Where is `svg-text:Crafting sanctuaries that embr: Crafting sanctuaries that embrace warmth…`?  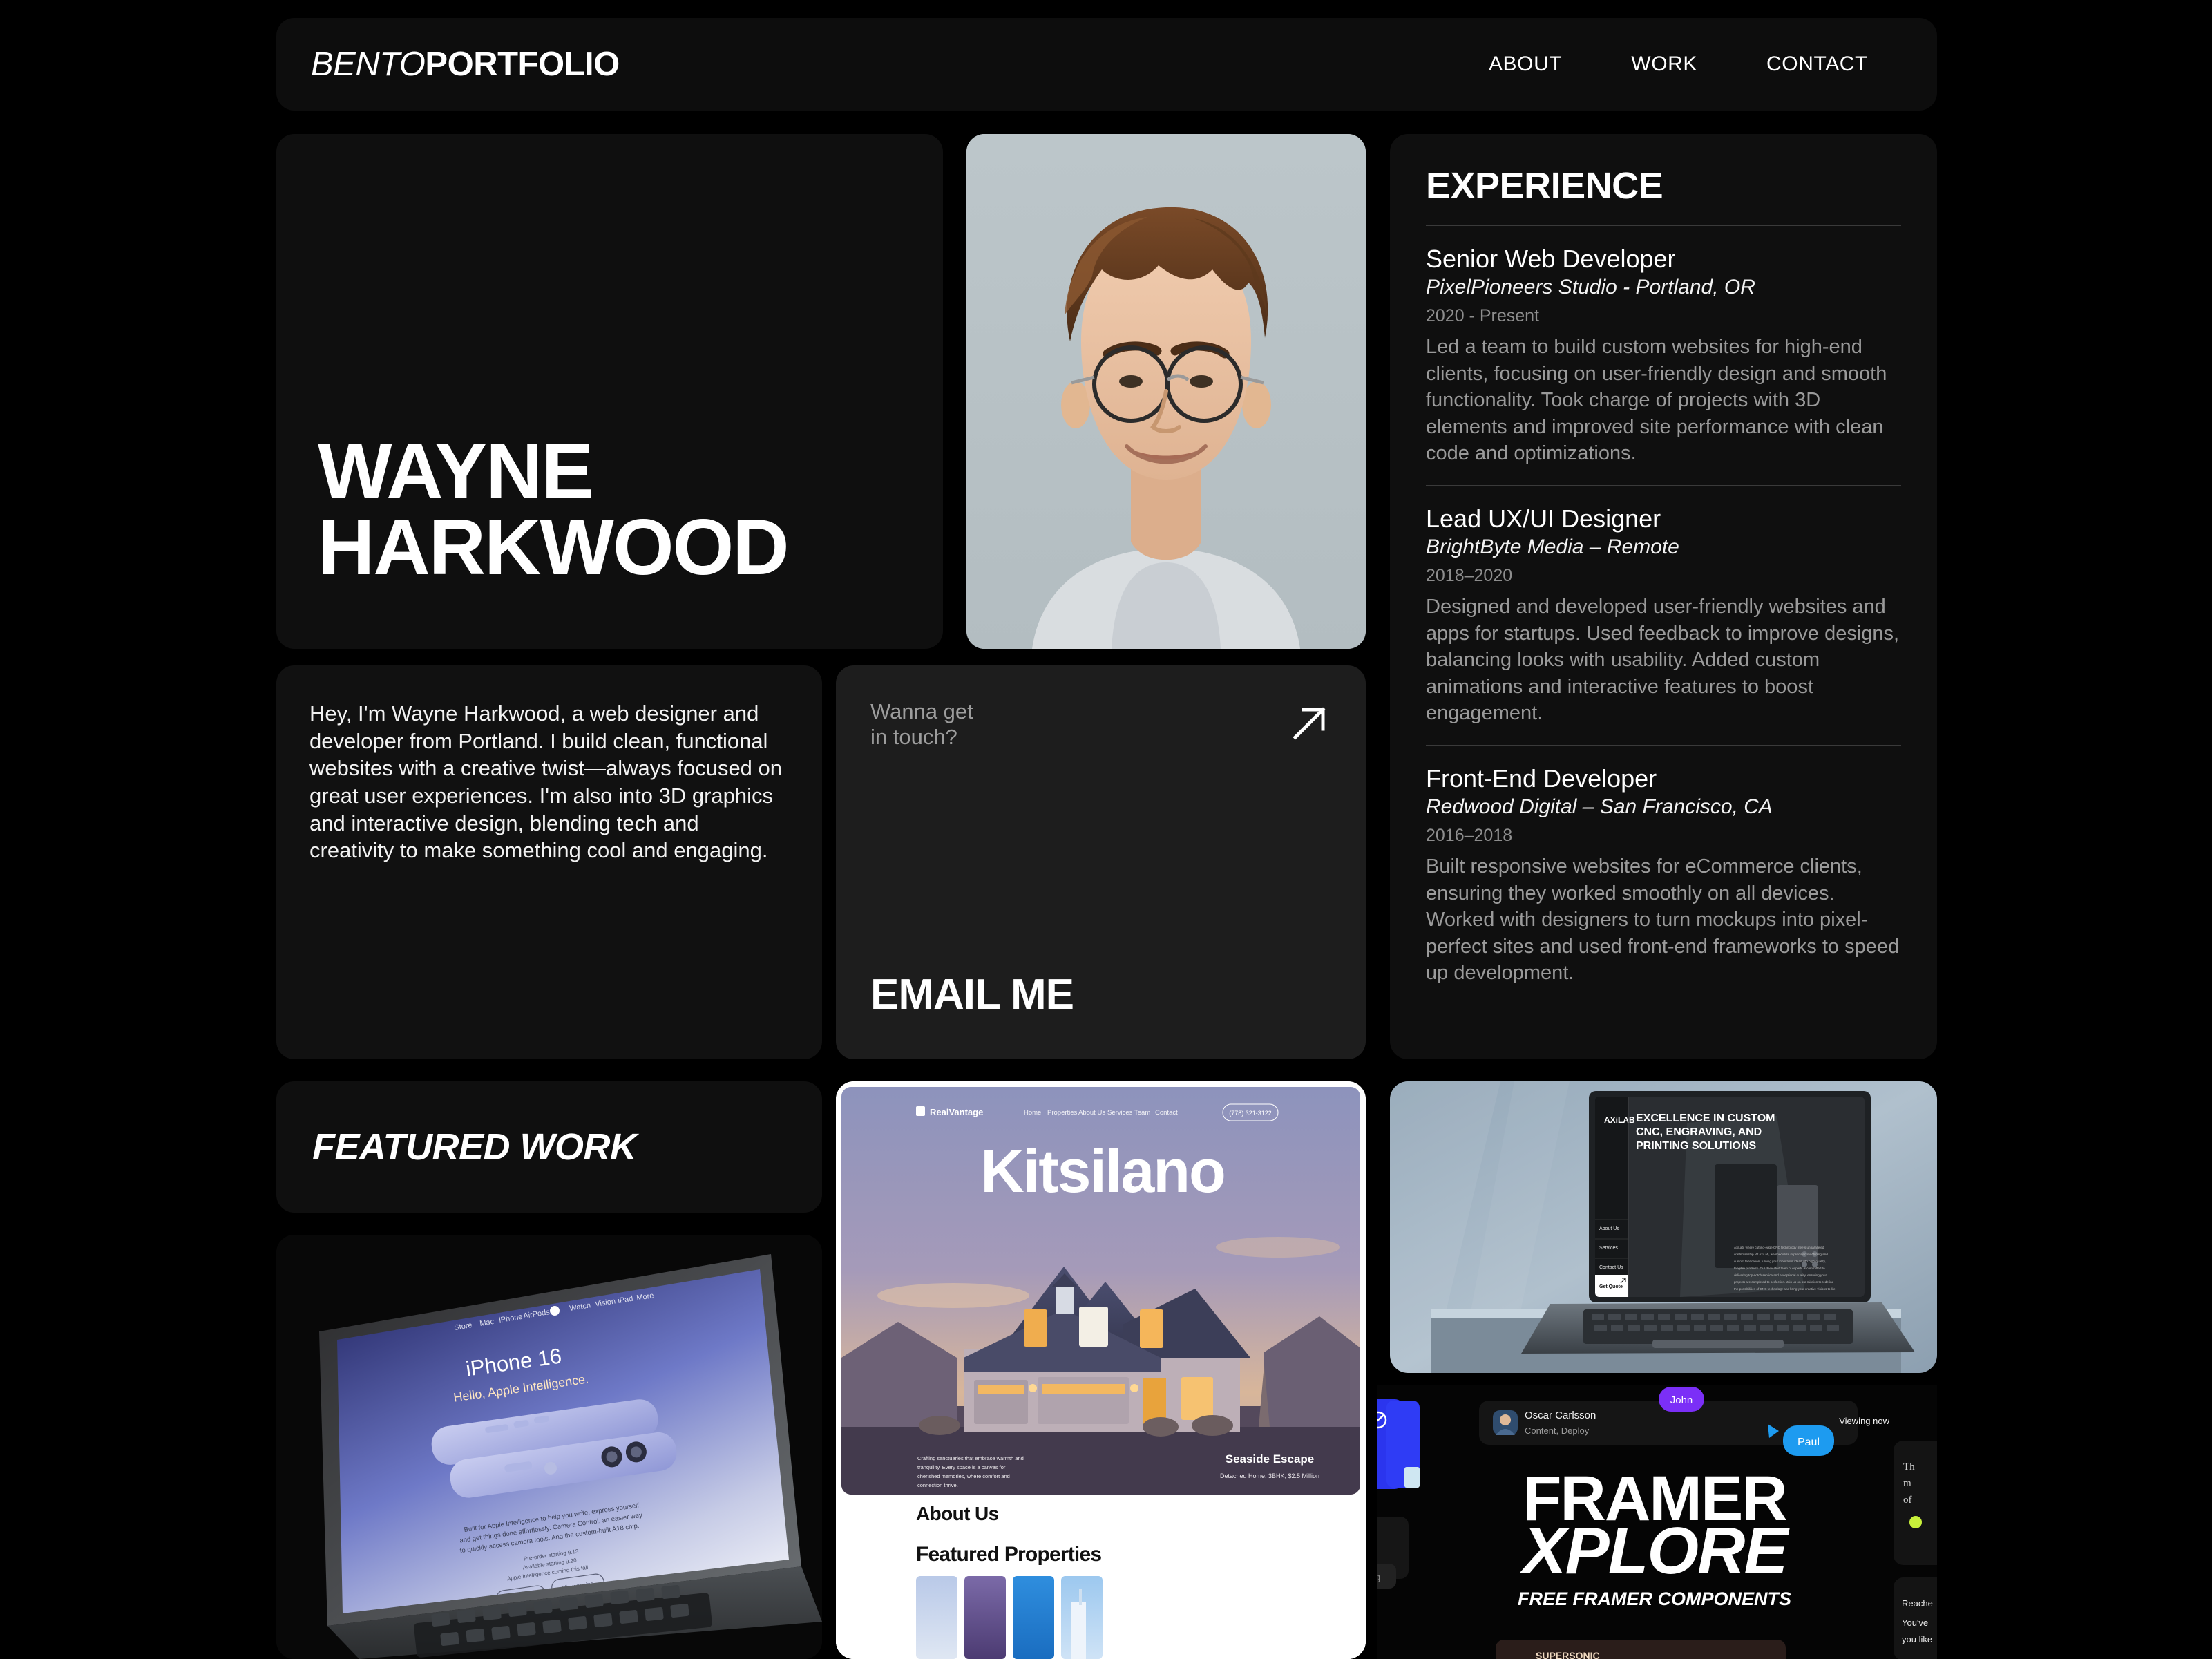
svg-text:Crafting sanctuaries that embr: Crafting sanctuaries that embrace warmth… is located at coordinates (970, 1458).